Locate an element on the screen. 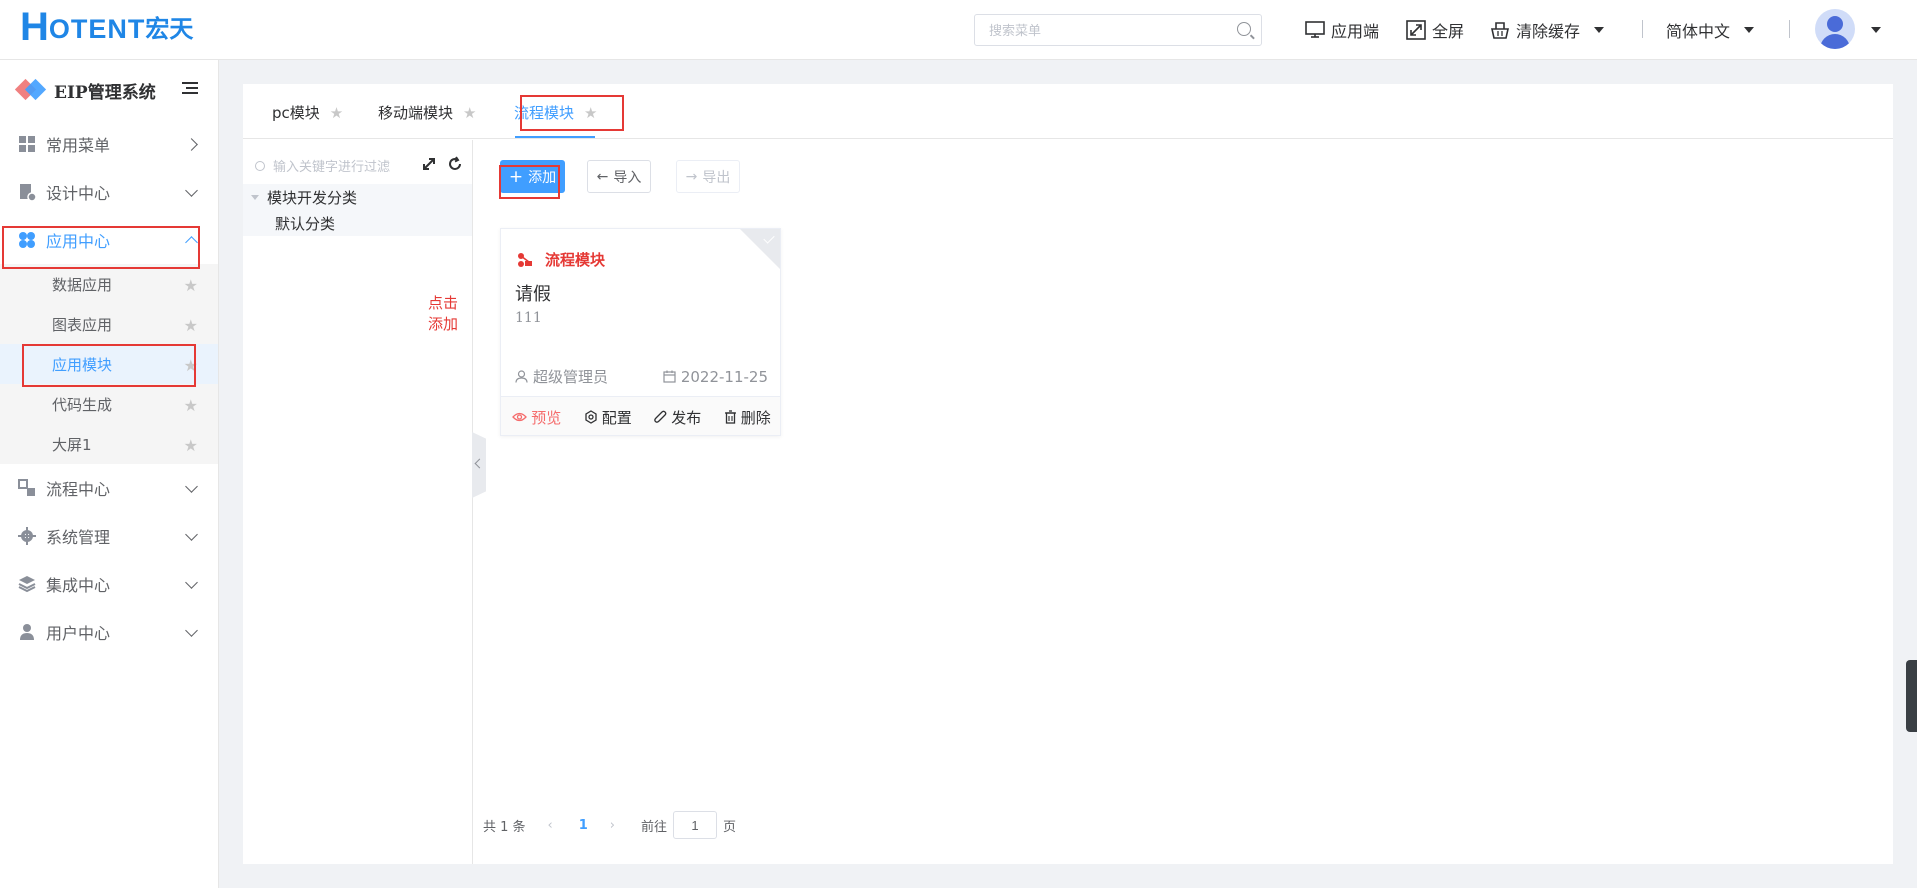 This screenshot has height=888, width=1917. pager-goto-input is located at coordinates (695, 825).